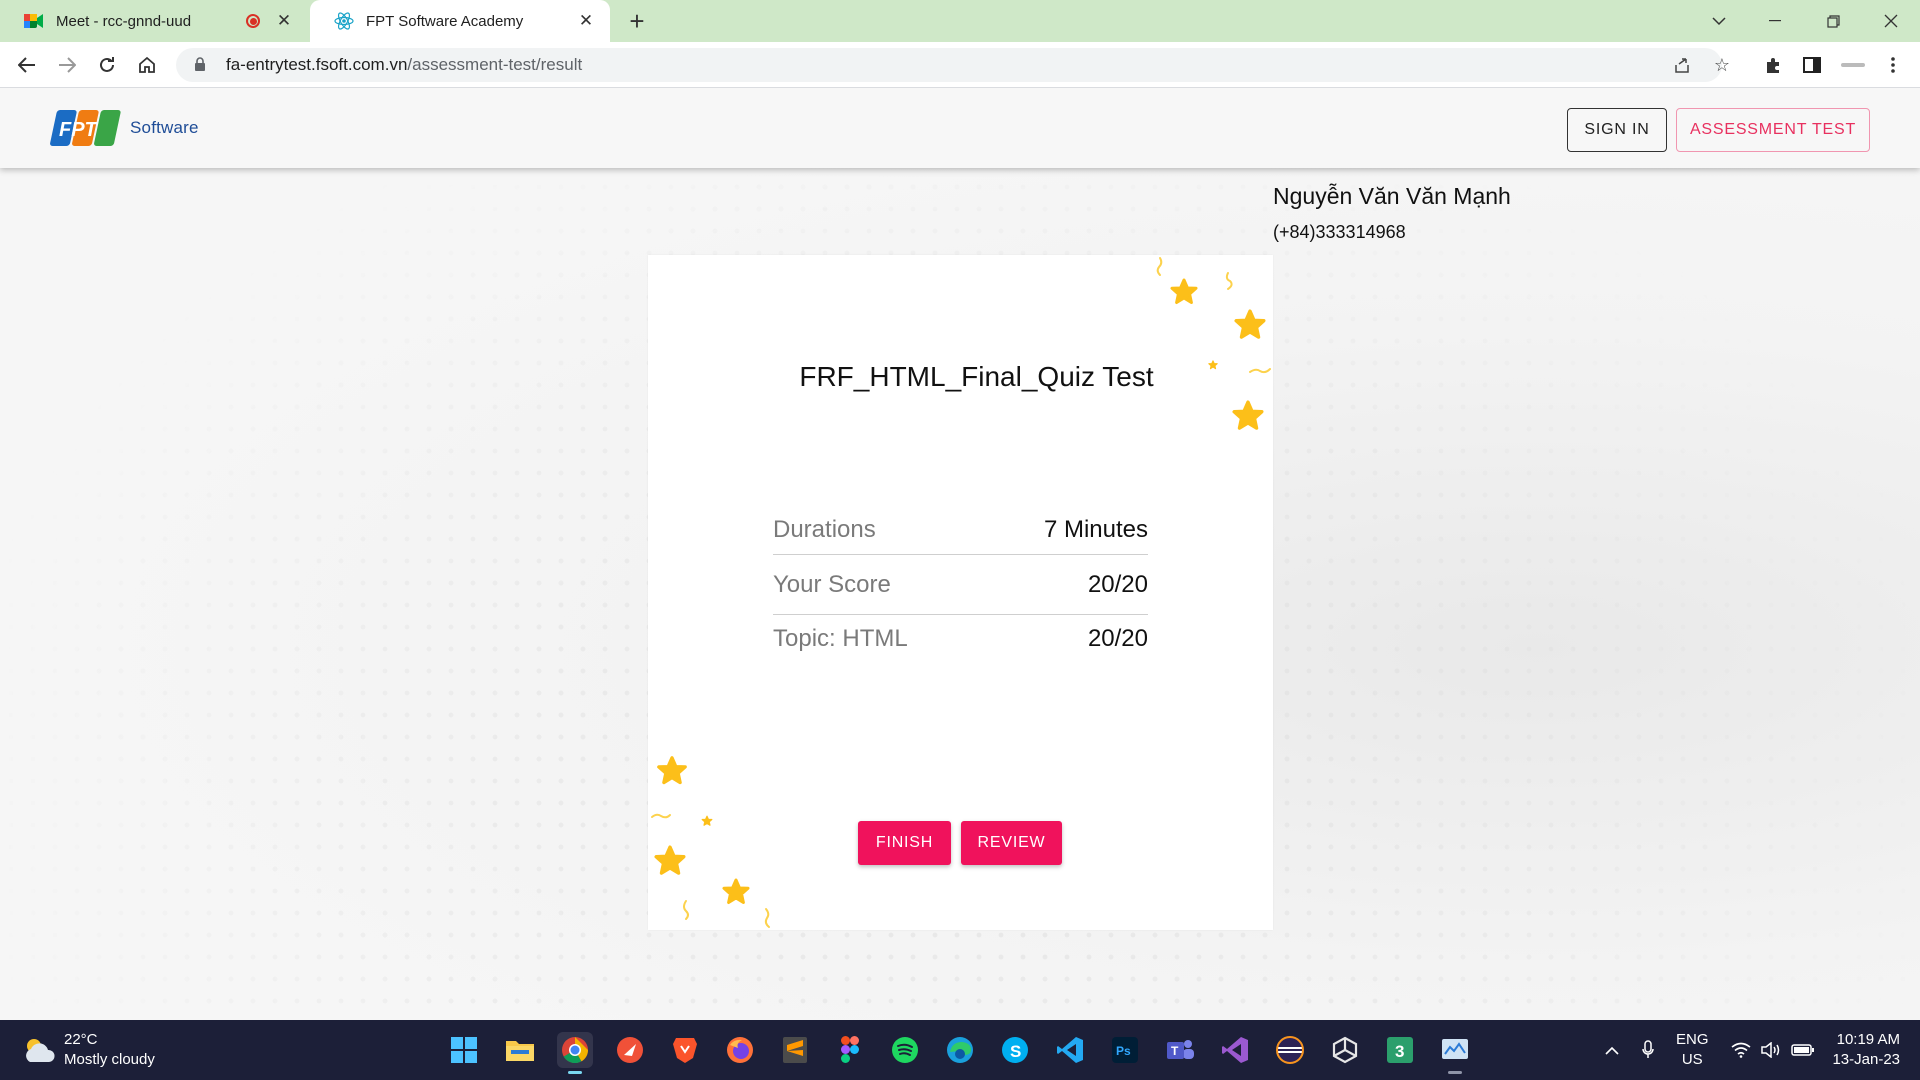  I want to click on google-meet-icon, so click(34, 21).